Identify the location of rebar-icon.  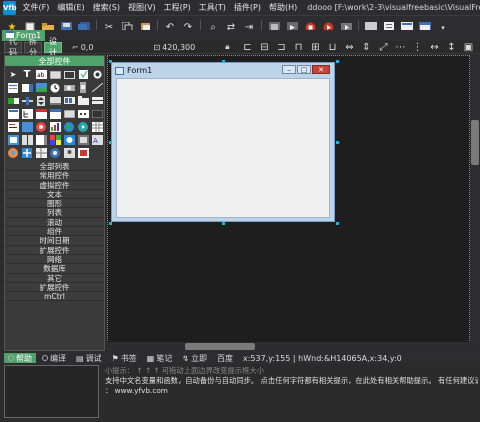
(97, 100).